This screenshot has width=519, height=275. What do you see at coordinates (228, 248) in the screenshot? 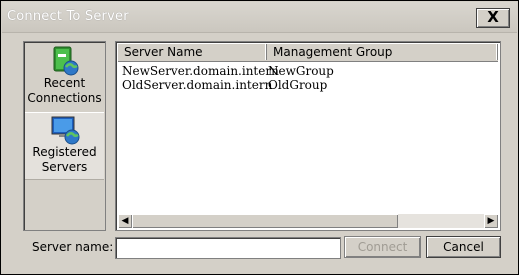
I see `server-name-input` at bounding box center [228, 248].